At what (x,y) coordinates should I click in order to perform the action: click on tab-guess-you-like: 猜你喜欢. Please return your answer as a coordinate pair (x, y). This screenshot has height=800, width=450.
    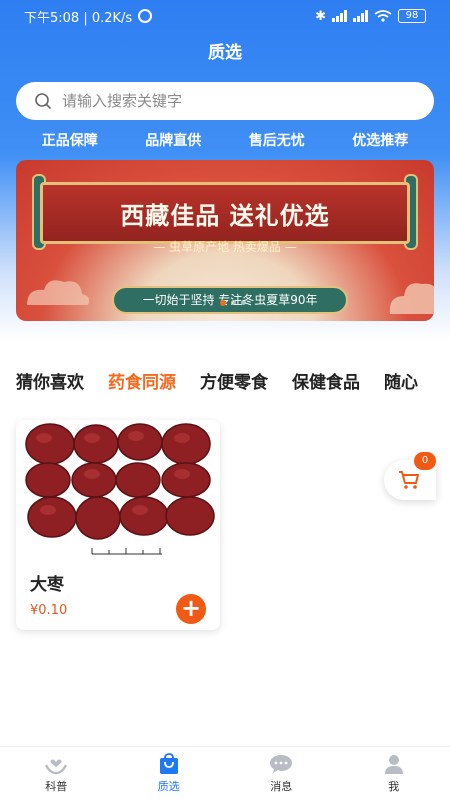
    Looking at the image, I should click on (50, 388).